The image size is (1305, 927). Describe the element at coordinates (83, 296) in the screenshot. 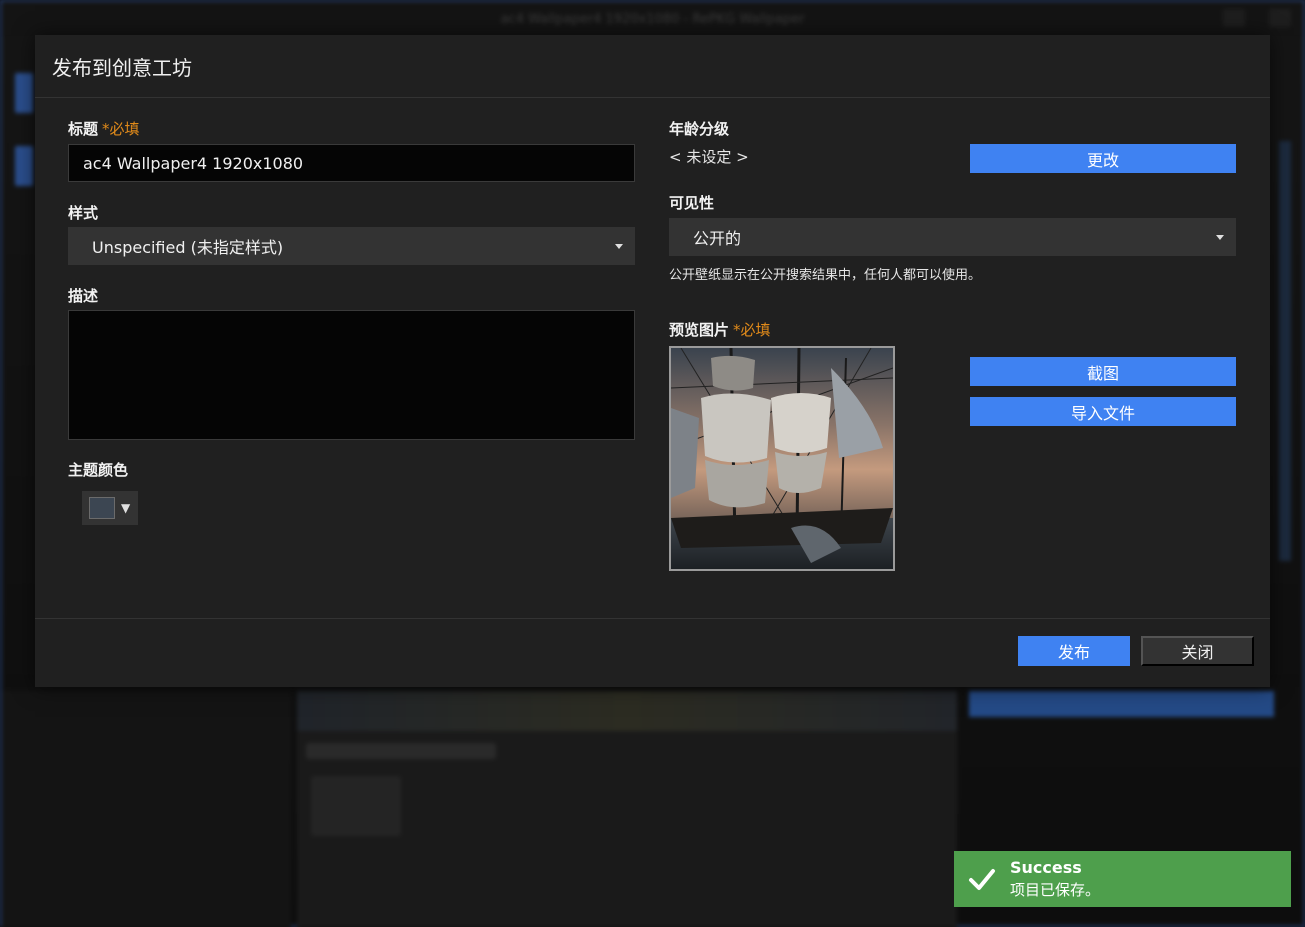

I see `description-label: 描述` at that location.